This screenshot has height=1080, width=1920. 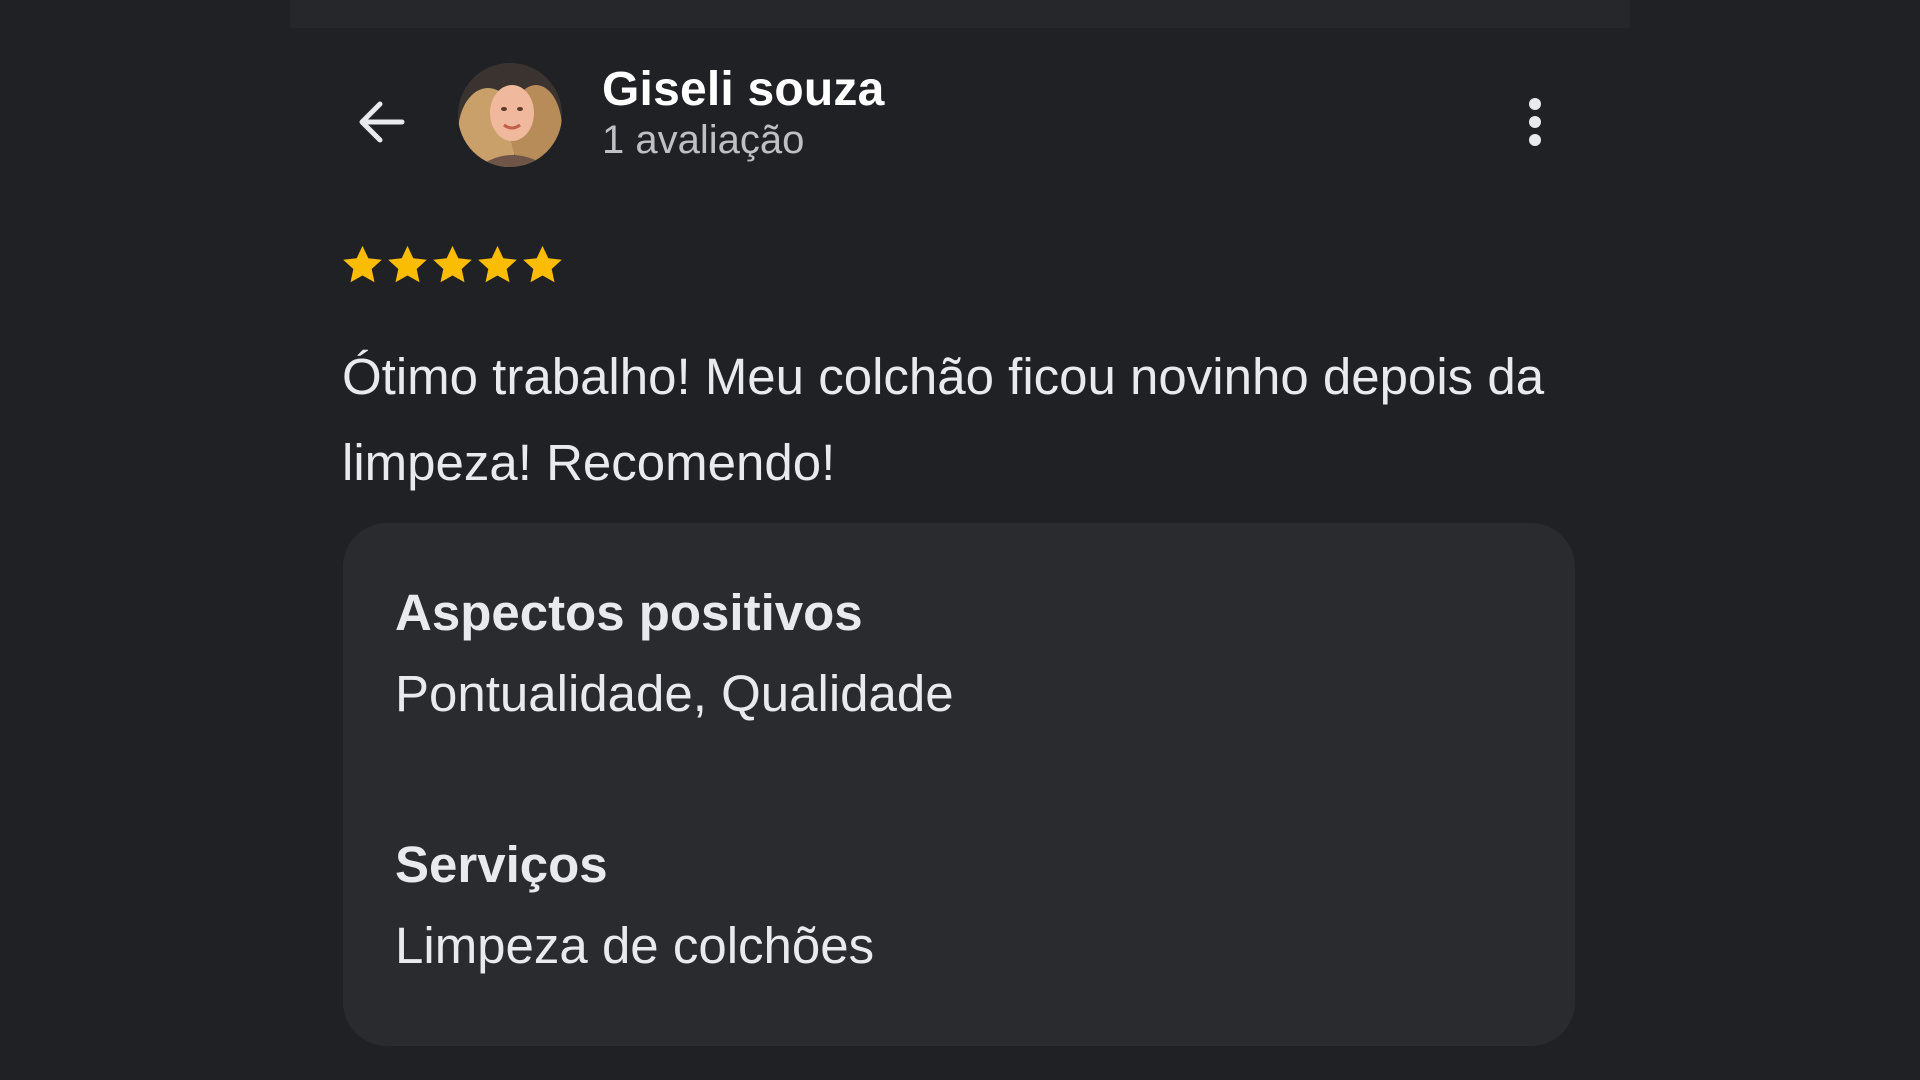 I want to click on top-bar, so click(x=960, y=14).